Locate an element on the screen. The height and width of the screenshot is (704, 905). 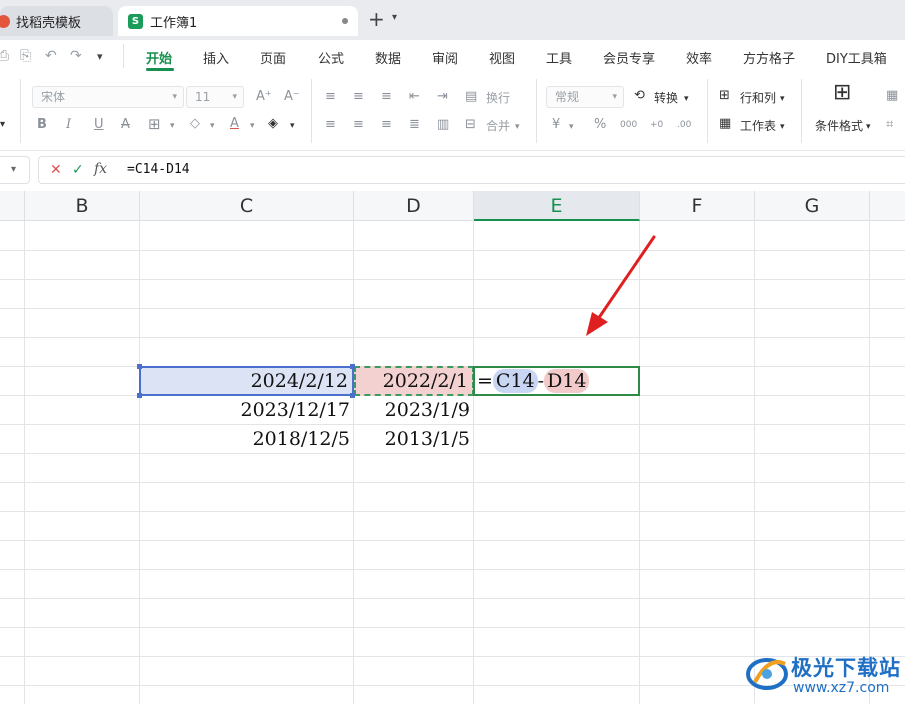
align-bottom-icon: ≡ is located at coordinates (386, 97).